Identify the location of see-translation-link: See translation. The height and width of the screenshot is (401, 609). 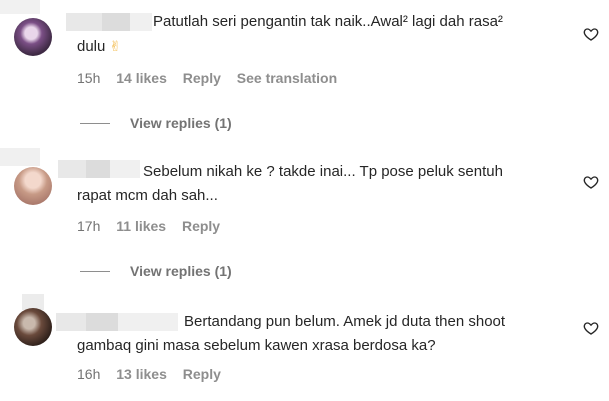
(287, 78).